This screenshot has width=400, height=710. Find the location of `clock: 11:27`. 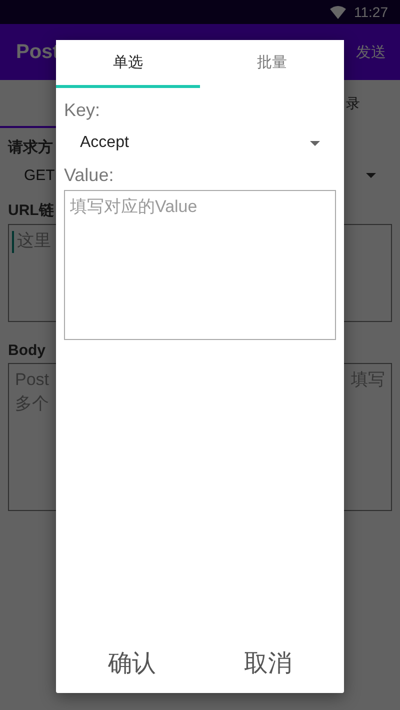

clock: 11:27 is located at coordinates (371, 12).